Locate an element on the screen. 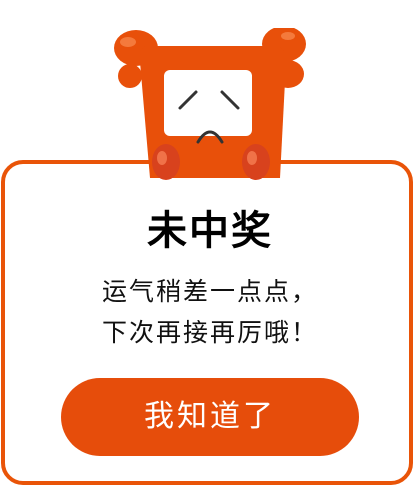  dialog-title: 未中奖 is located at coordinates (210, 231).